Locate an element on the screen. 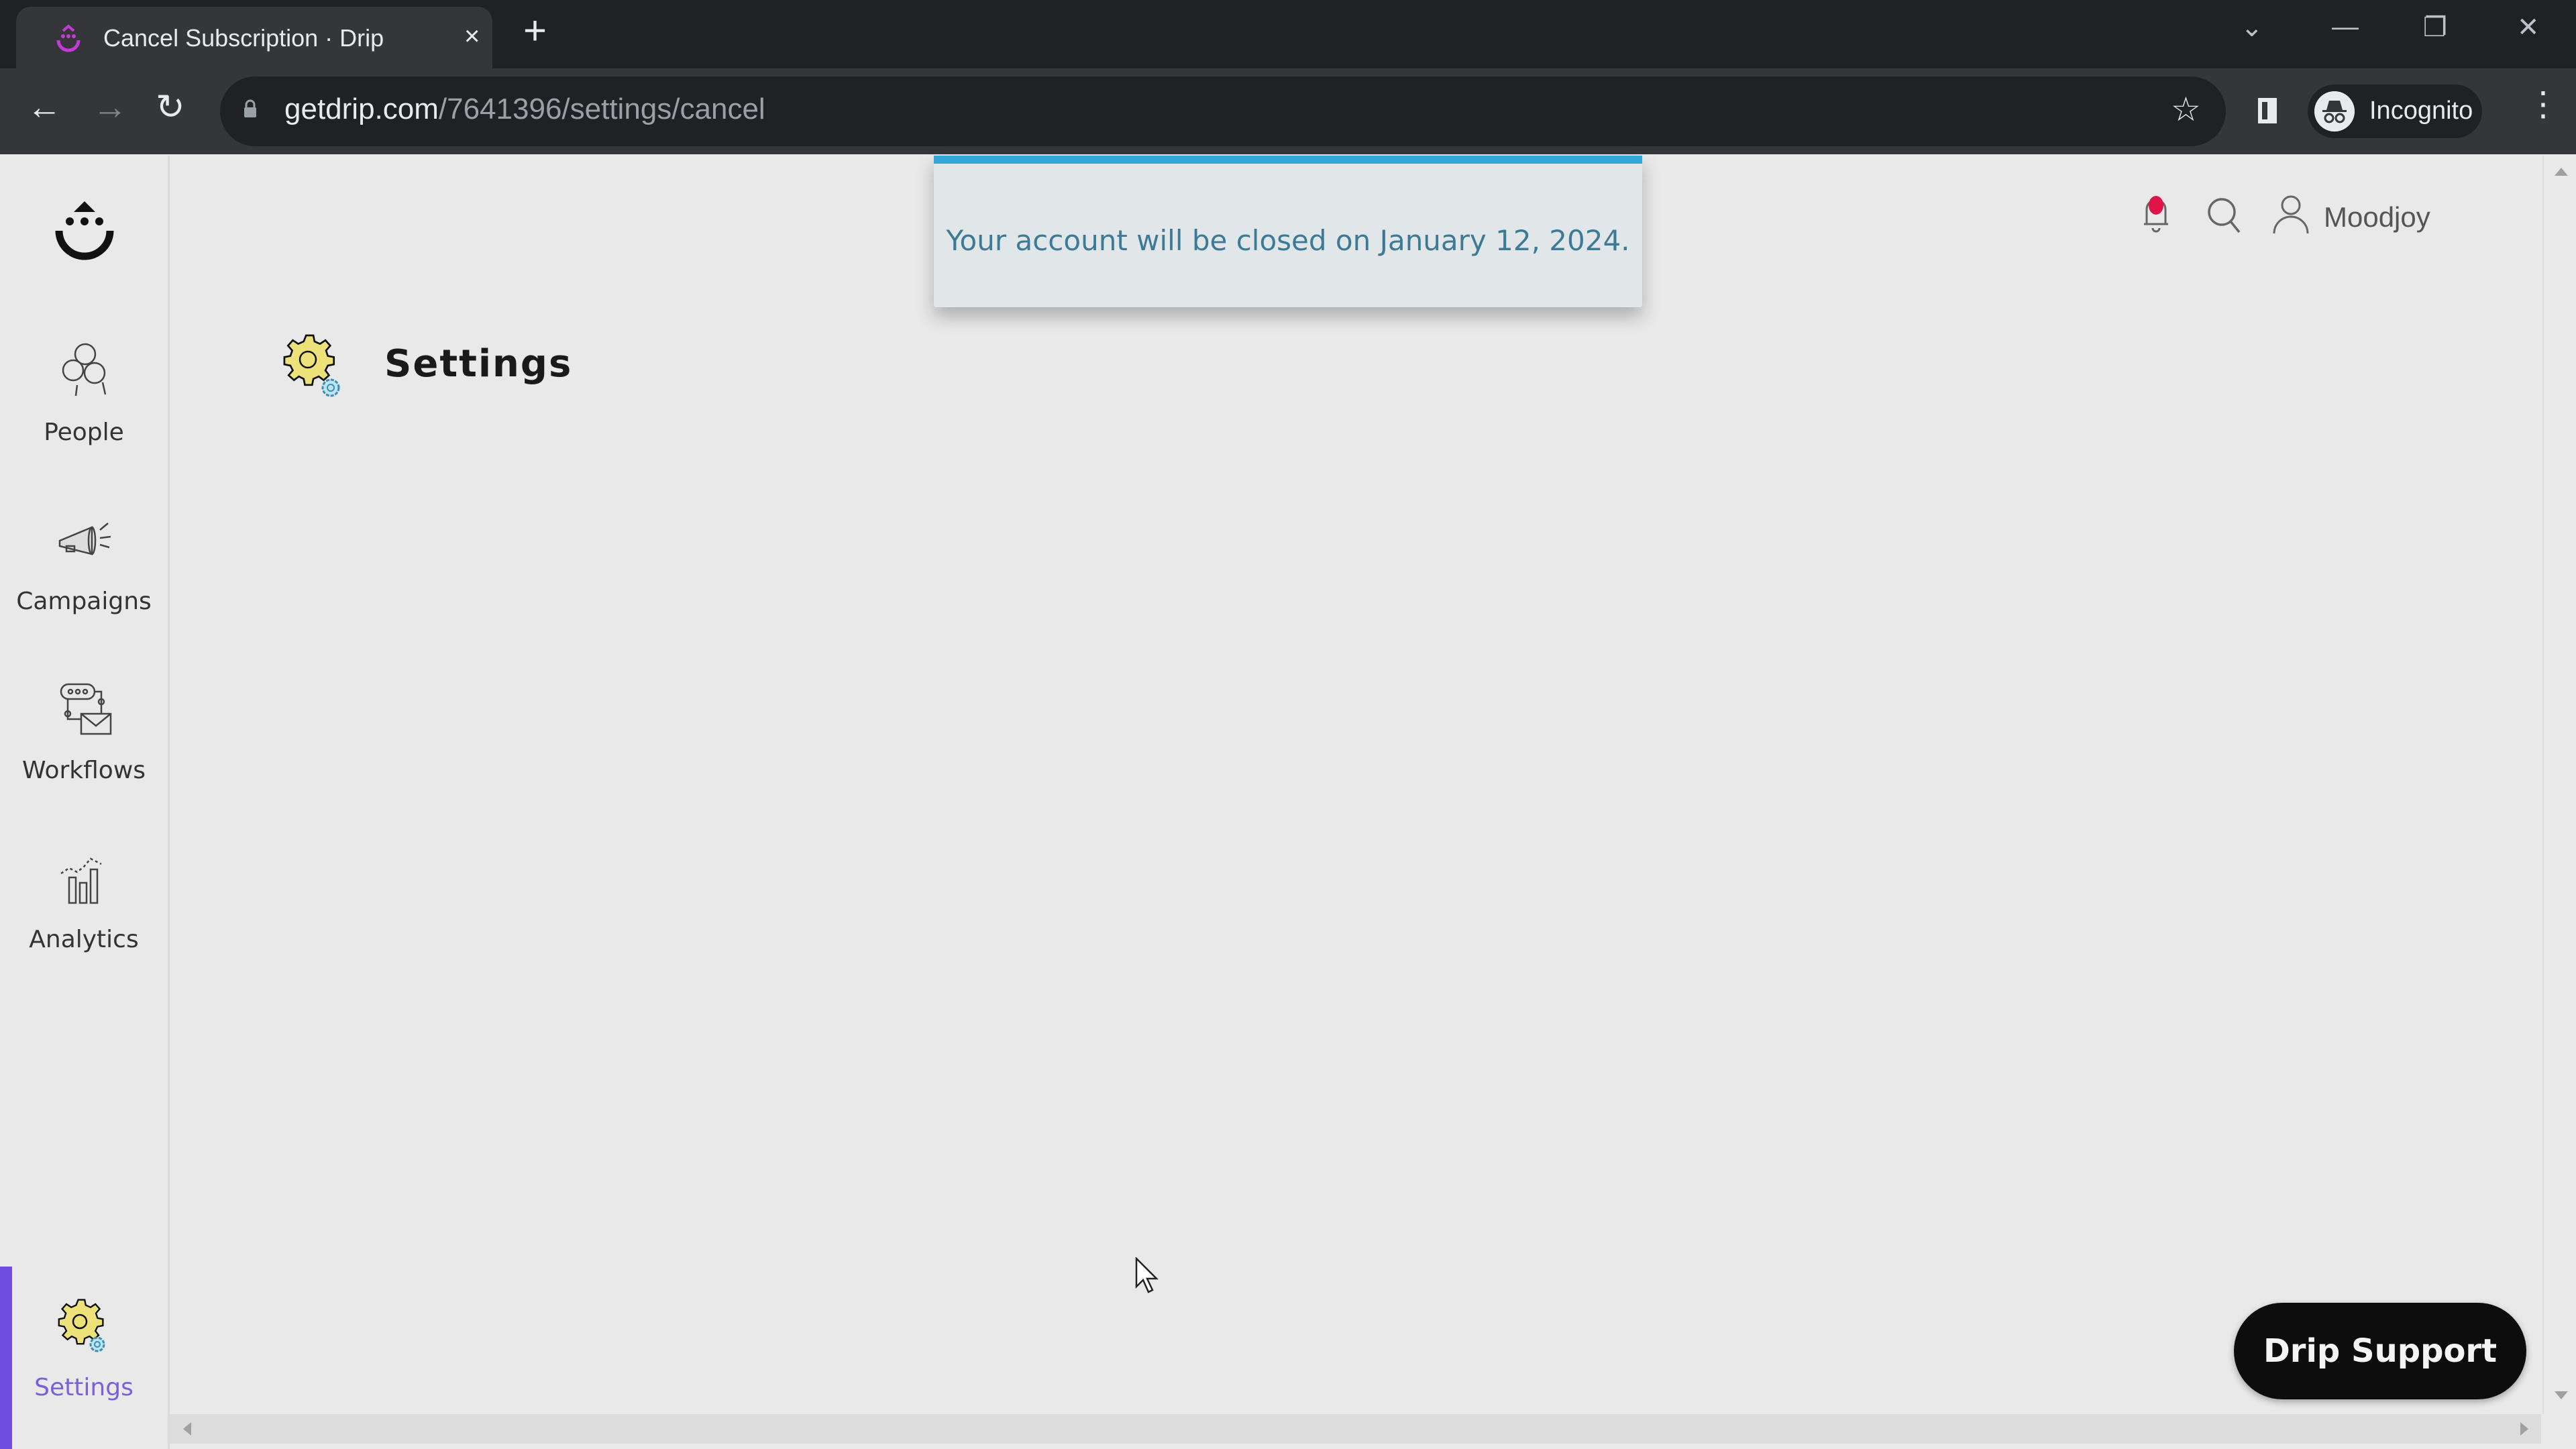 The width and height of the screenshot is (2576, 1449). user-icon is located at coordinates (2291, 215).